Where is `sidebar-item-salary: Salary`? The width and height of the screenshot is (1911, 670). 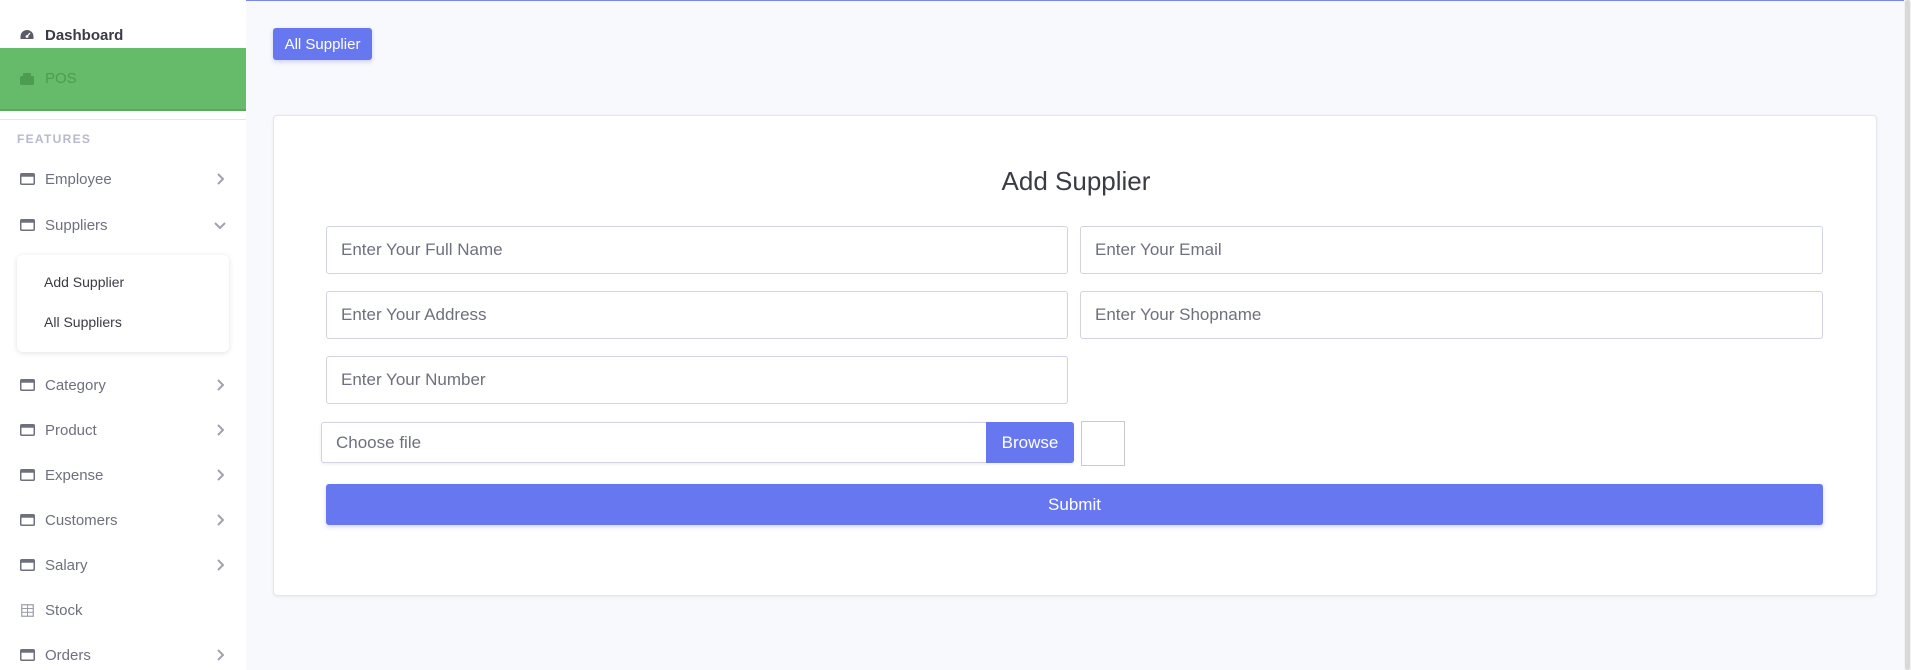
sidebar-item-salary: Salary is located at coordinates (123, 565).